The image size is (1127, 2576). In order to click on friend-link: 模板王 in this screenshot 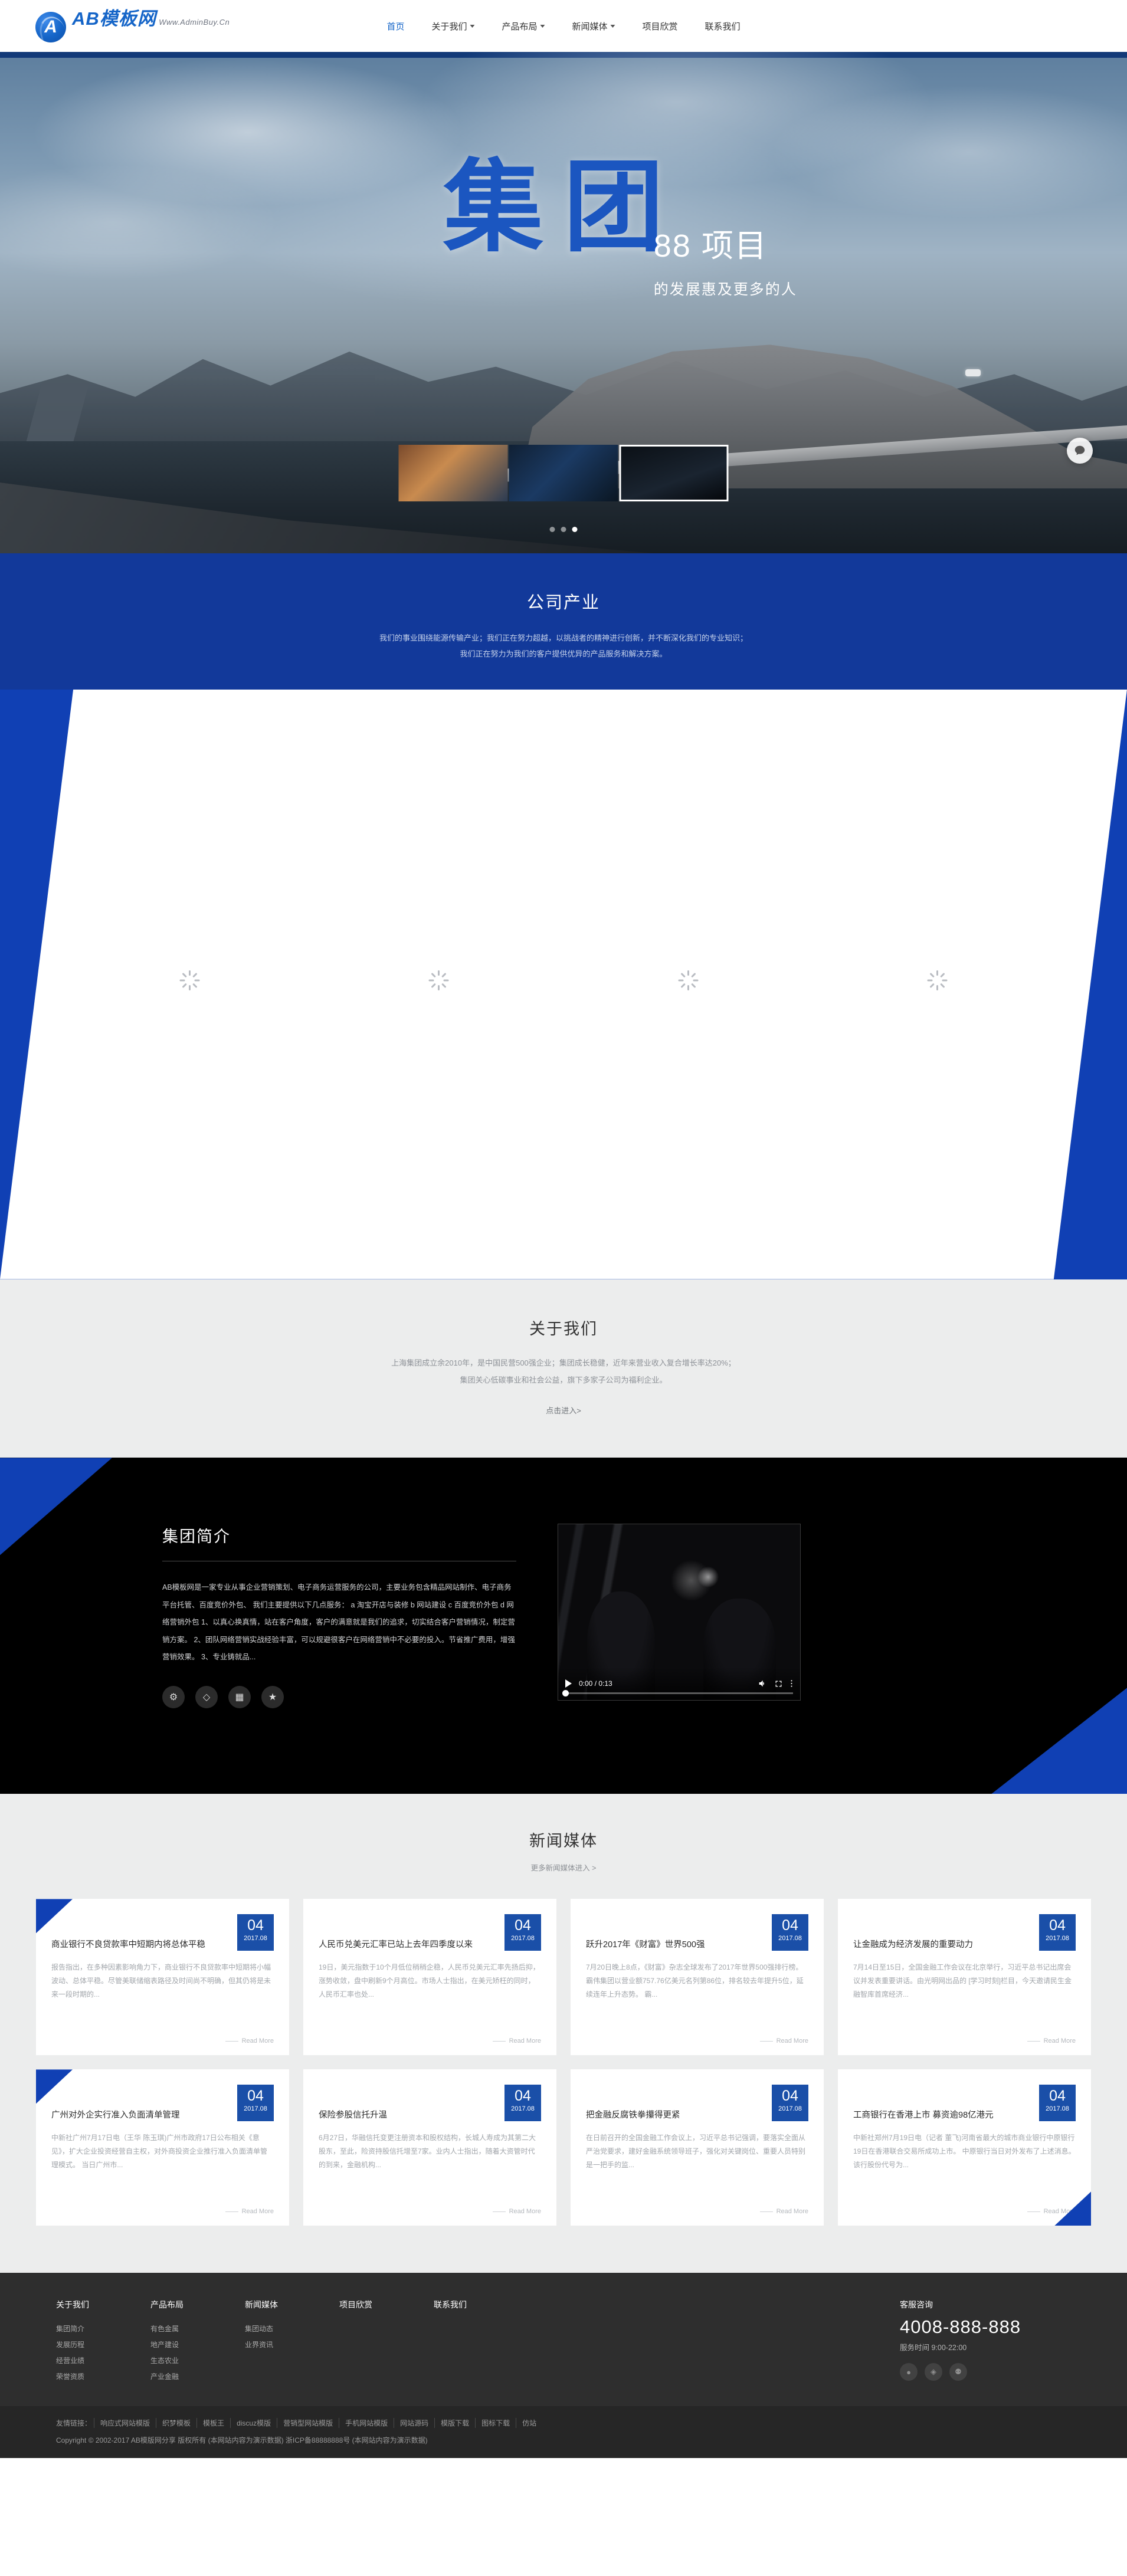, I will do `click(213, 2423)`.